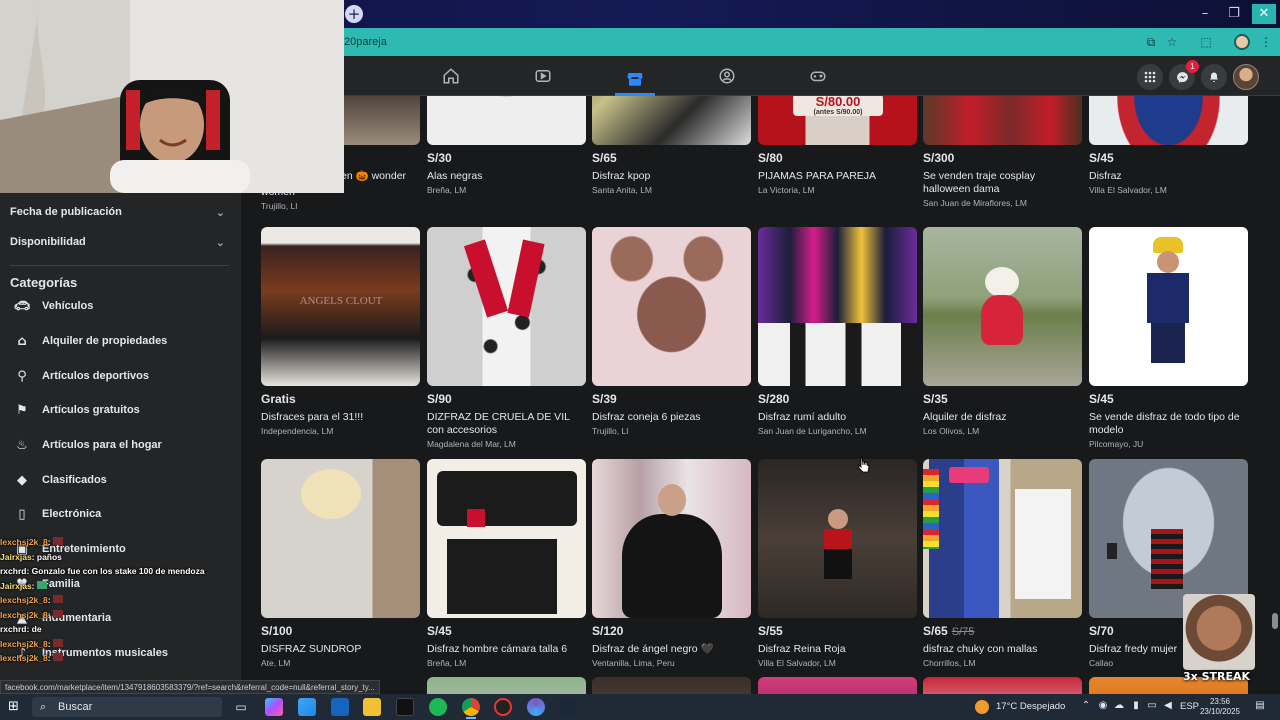 The image size is (1280, 720). What do you see at coordinates (75, 707) in the screenshot?
I see `search-placeholder: Buscar` at bounding box center [75, 707].